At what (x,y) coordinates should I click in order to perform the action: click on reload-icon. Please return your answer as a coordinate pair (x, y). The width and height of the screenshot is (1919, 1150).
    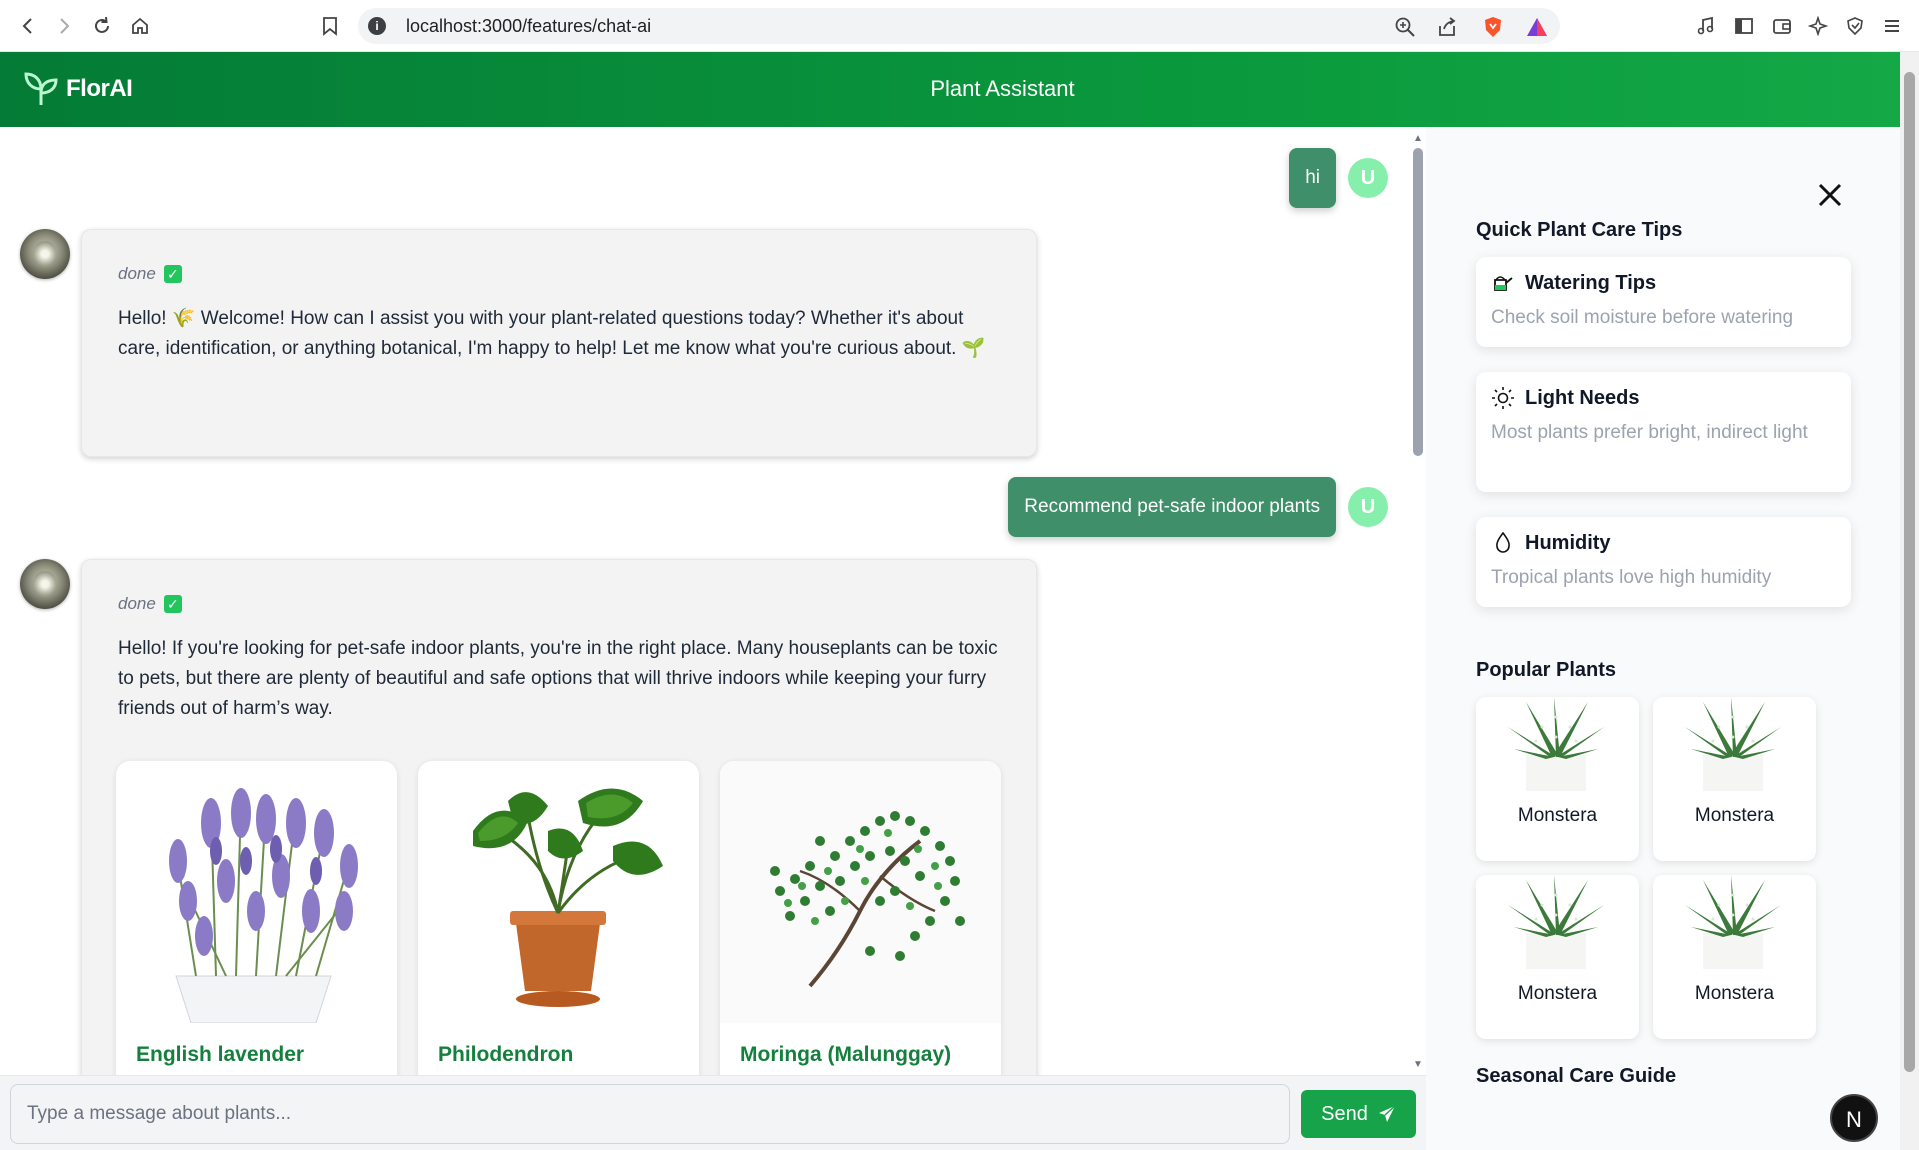
    Looking at the image, I should click on (102, 26).